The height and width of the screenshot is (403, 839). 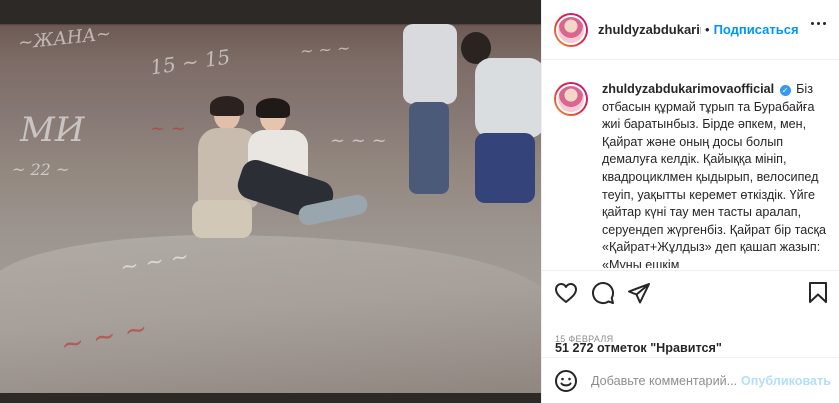 What do you see at coordinates (190, 62) in the screenshot?
I see `photo-graffiti: 15 ~ 15` at bounding box center [190, 62].